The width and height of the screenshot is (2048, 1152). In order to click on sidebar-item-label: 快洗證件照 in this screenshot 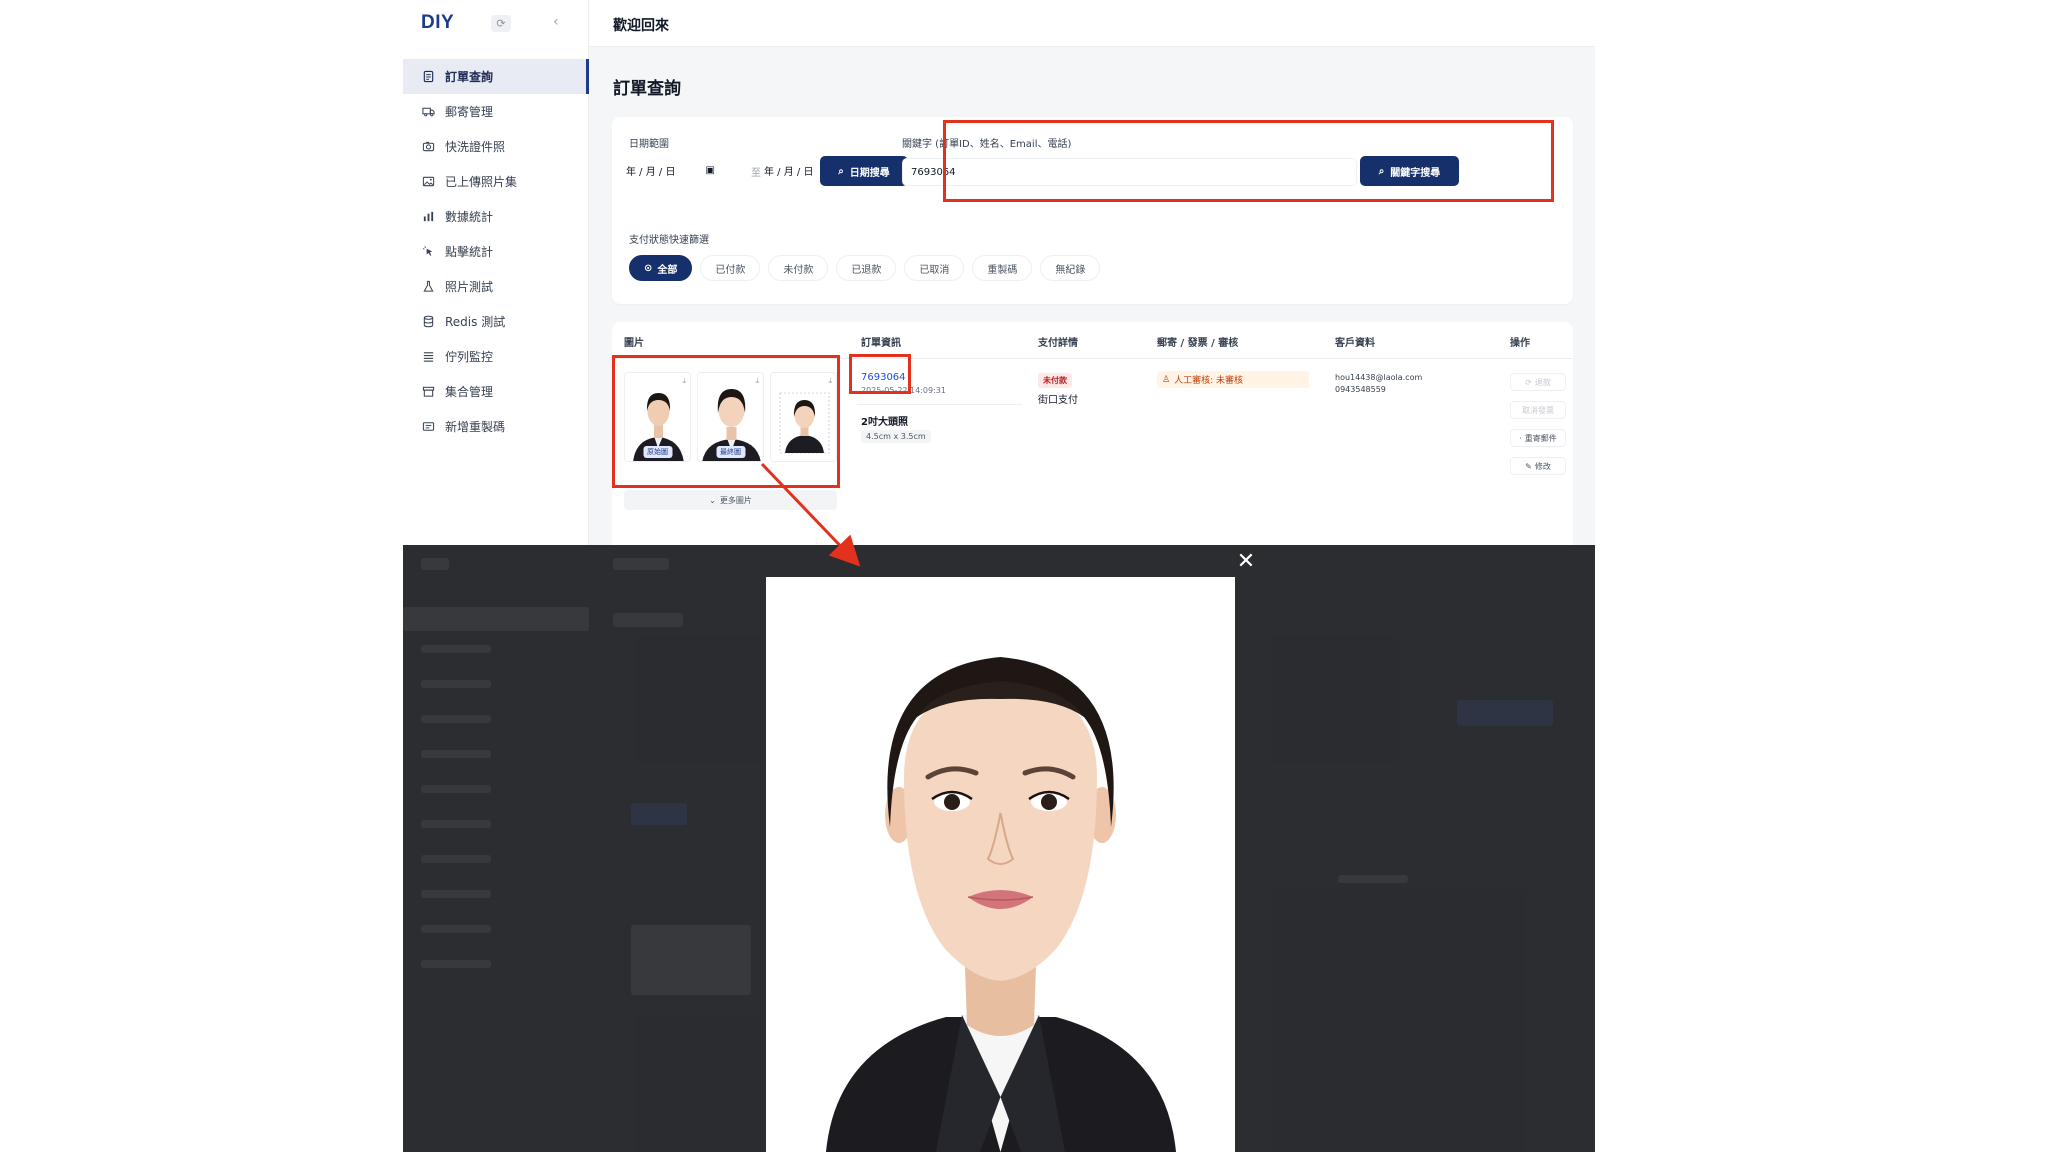, I will do `click(475, 147)`.